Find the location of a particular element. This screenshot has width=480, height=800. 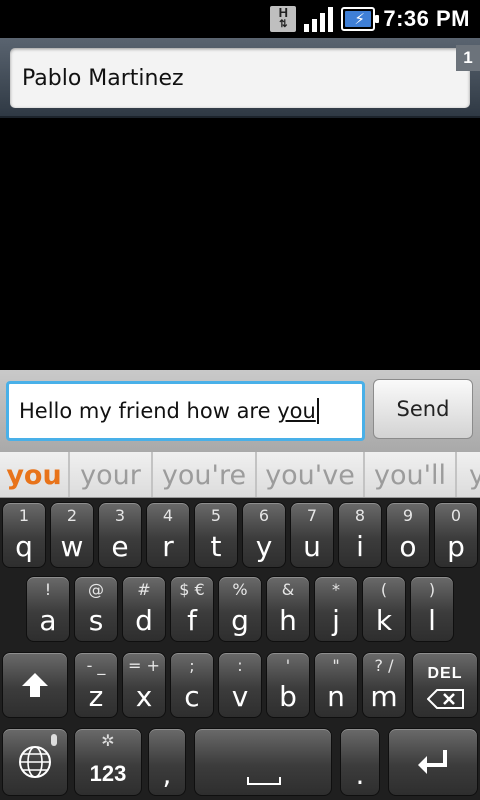

key-q: 1q is located at coordinates (24, 535).